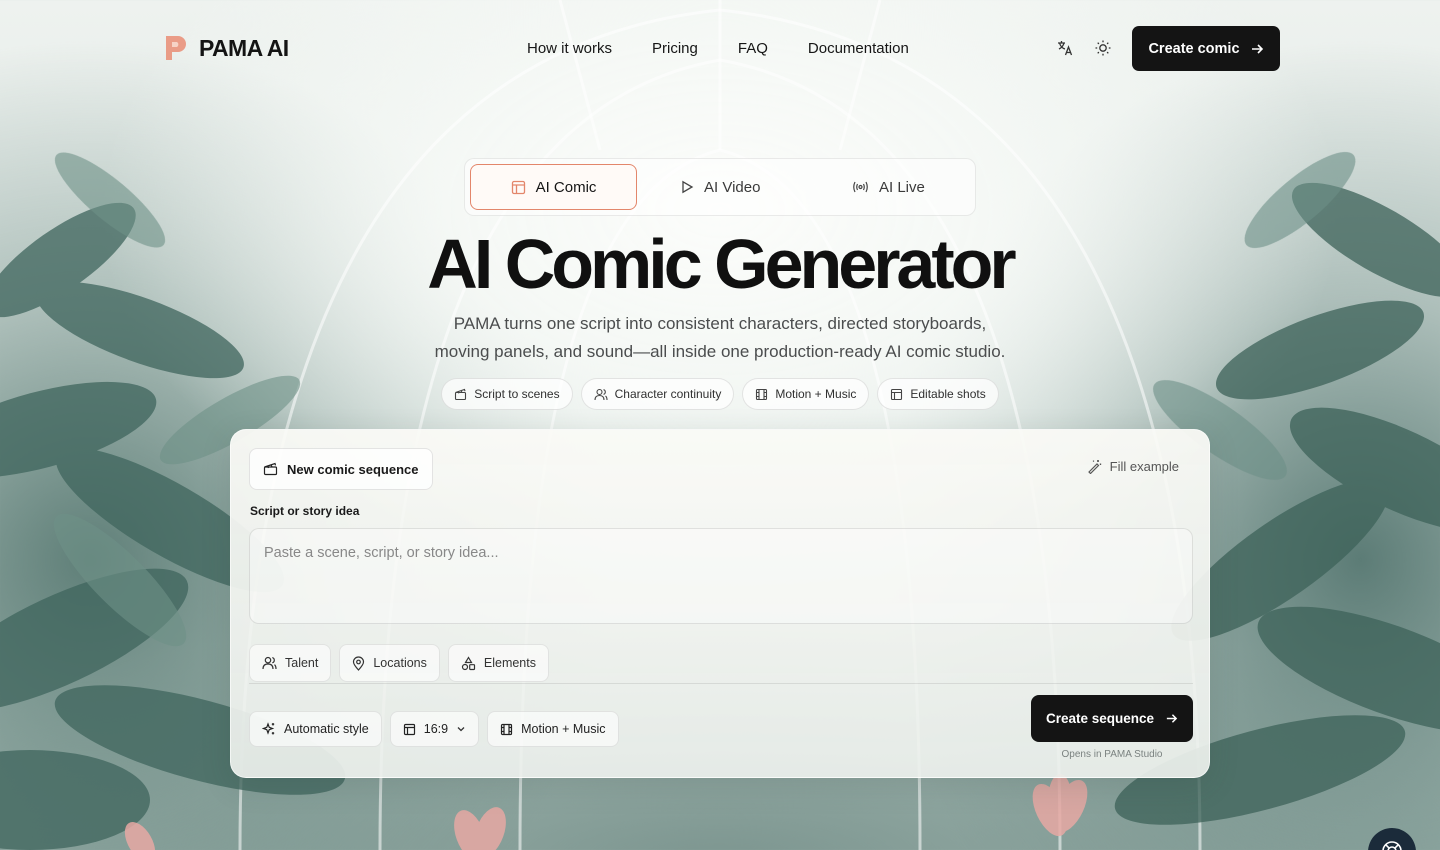 The width and height of the screenshot is (1440, 850). I want to click on feature-chip-script-to-scenes: Script to scenes, so click(507, 394).